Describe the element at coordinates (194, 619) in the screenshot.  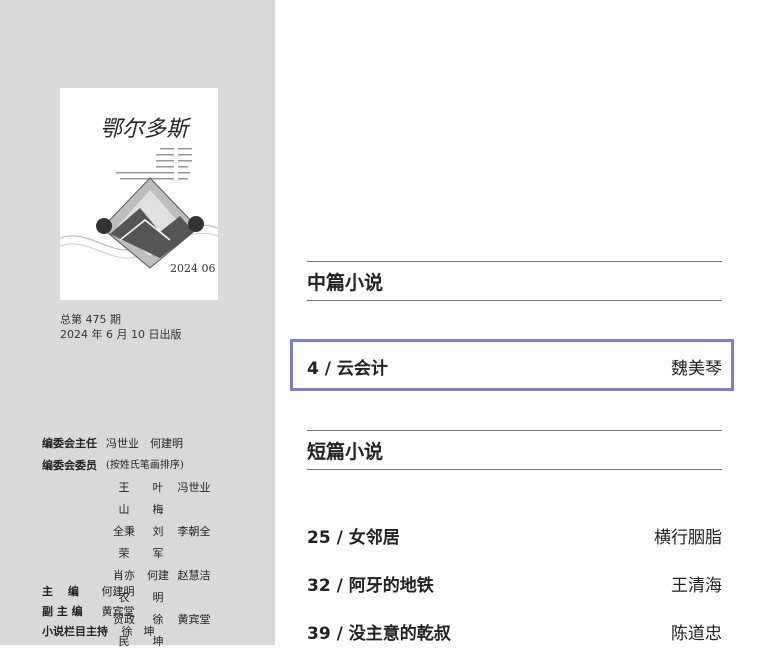
I see `member-name: 黄宾堂` at that location.